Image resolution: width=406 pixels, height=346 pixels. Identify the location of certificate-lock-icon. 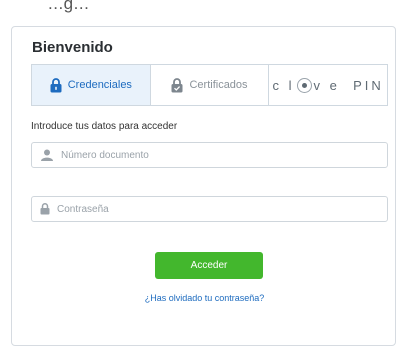
(177, 85).